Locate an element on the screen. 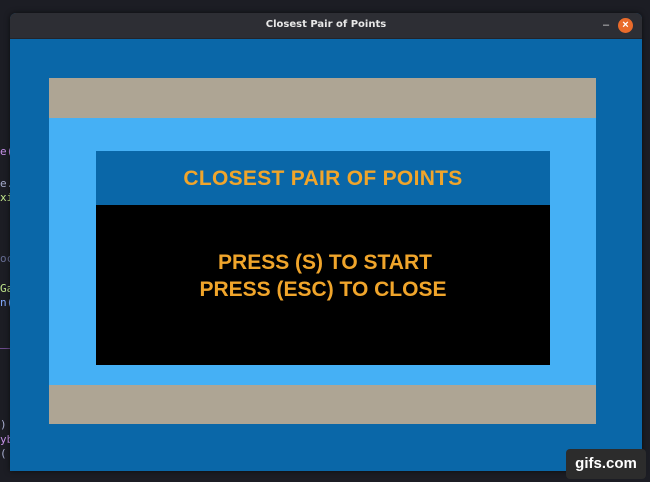 Image resolution: width=650 pixels, height=482 pixels. minimize-icon: – is located at coordinates (606, 26).